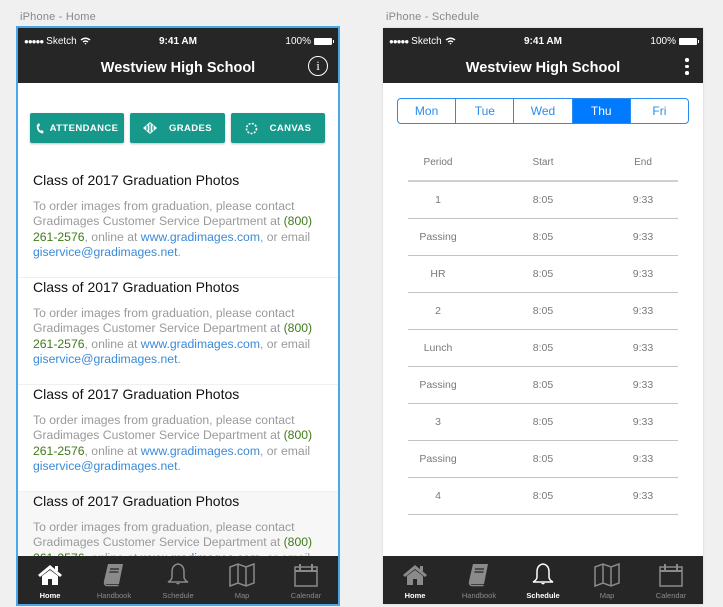 The height and width of the screenshot is (607, 723). Describe the element at coordinates (58, 17) in the screenshot. I see `artboard-label-home: iPhone - Home` at that location.